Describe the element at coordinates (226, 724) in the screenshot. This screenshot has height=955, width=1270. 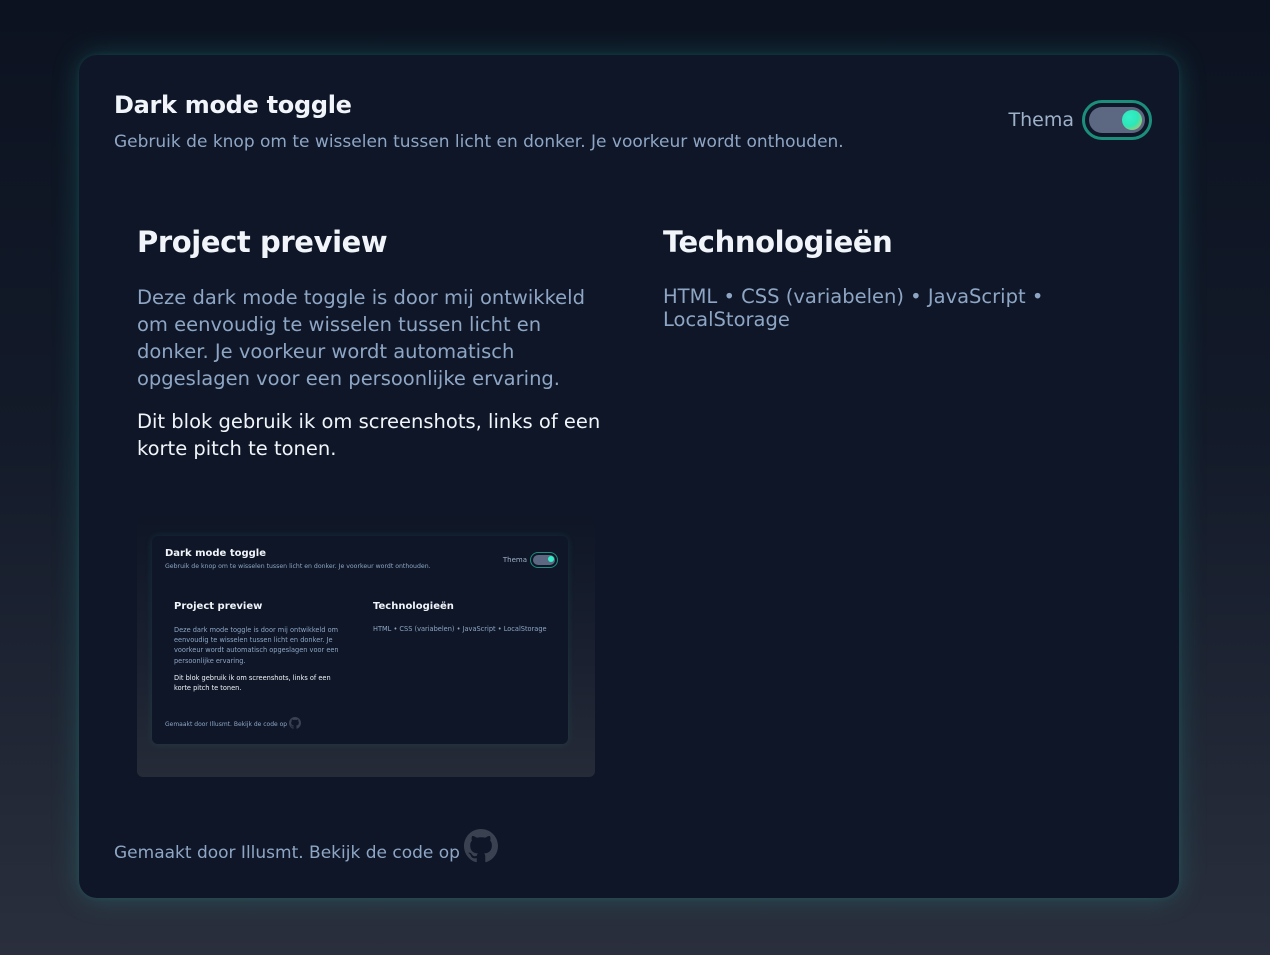
I see `screenshot-footer-text: Gemaakt door Illusmt. Bekijk de code op` at that location.